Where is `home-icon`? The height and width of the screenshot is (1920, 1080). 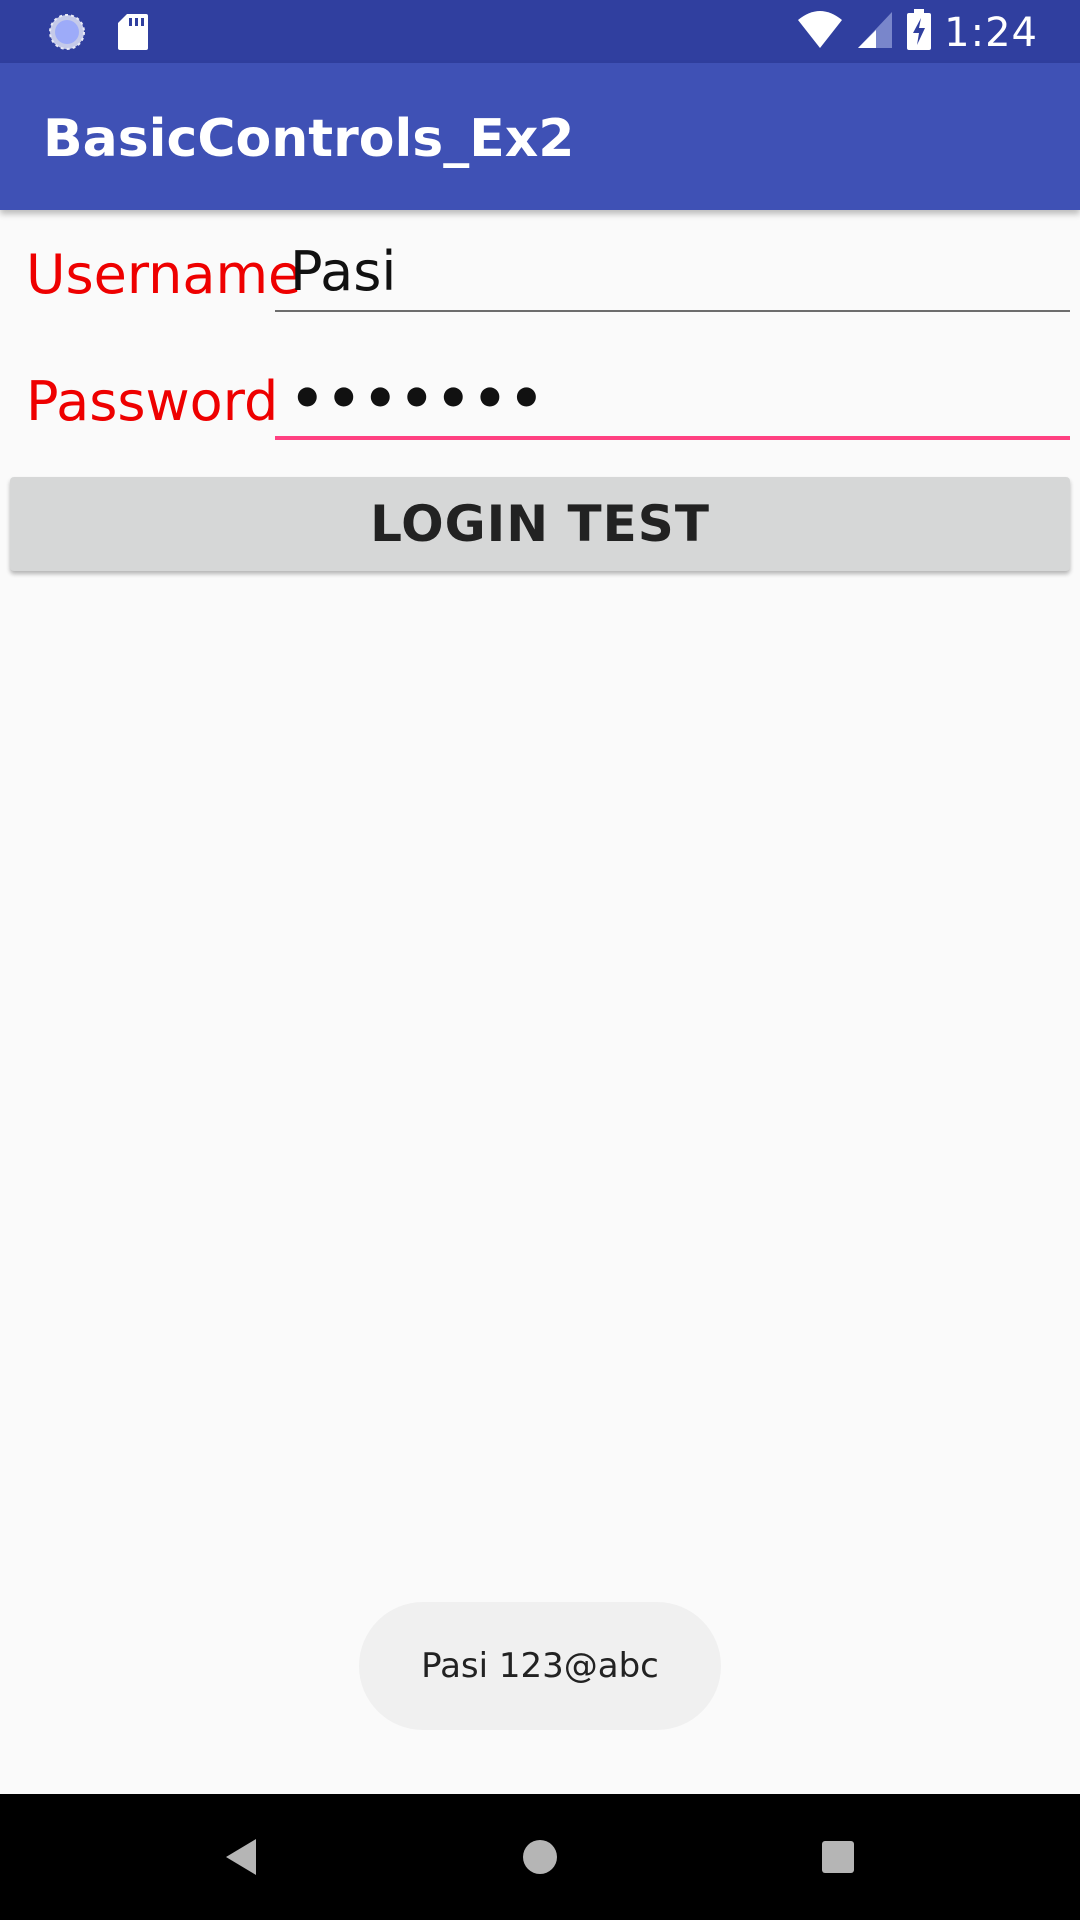 home-icon is located at coordinates (540, 1857).